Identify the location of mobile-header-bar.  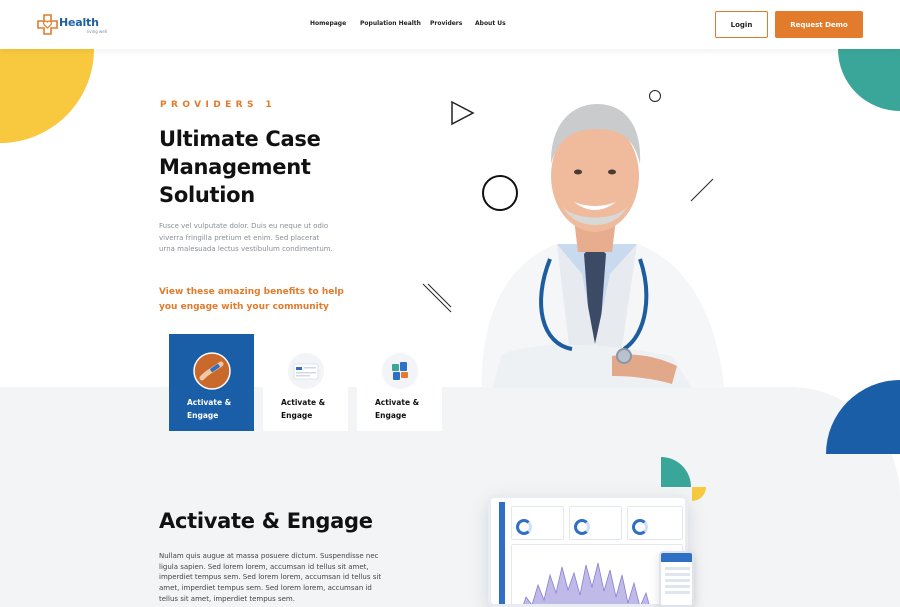
(676, 557).